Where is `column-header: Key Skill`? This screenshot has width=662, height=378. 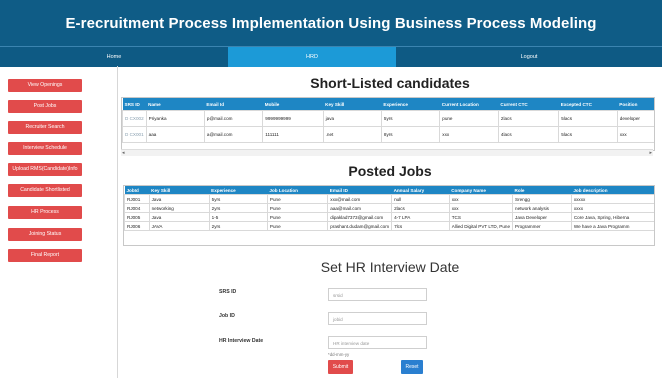
column-header: Key Skill is located at coordinates (179, 190).